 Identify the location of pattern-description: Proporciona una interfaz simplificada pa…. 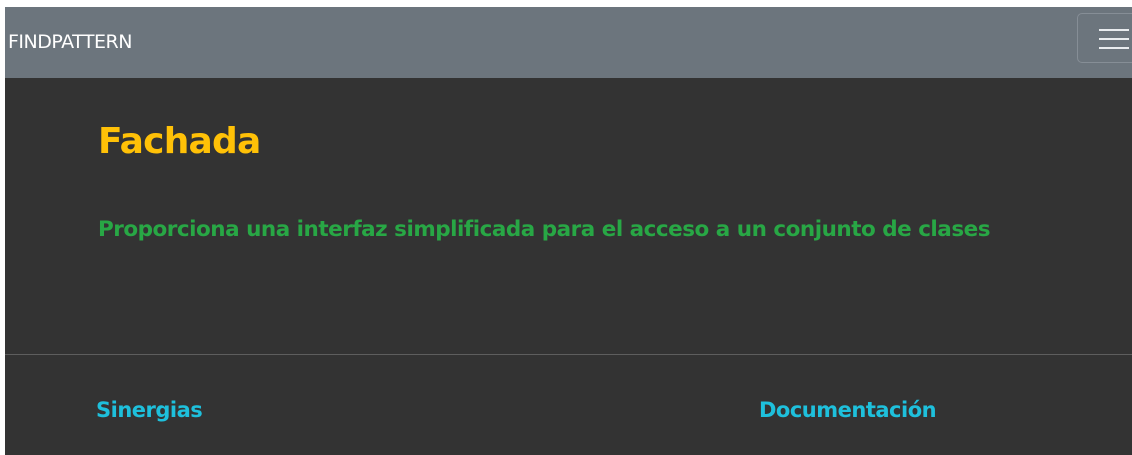
(544, 229).